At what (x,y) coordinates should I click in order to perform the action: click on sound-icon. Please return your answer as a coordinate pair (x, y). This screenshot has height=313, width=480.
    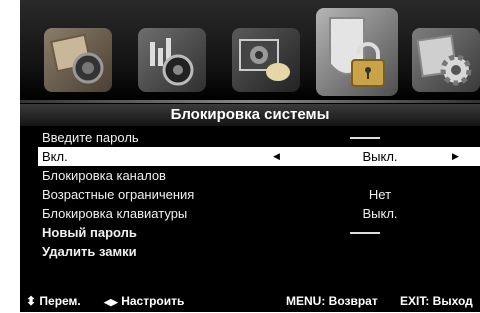
    Looking at the image, I should click on (172, 62).